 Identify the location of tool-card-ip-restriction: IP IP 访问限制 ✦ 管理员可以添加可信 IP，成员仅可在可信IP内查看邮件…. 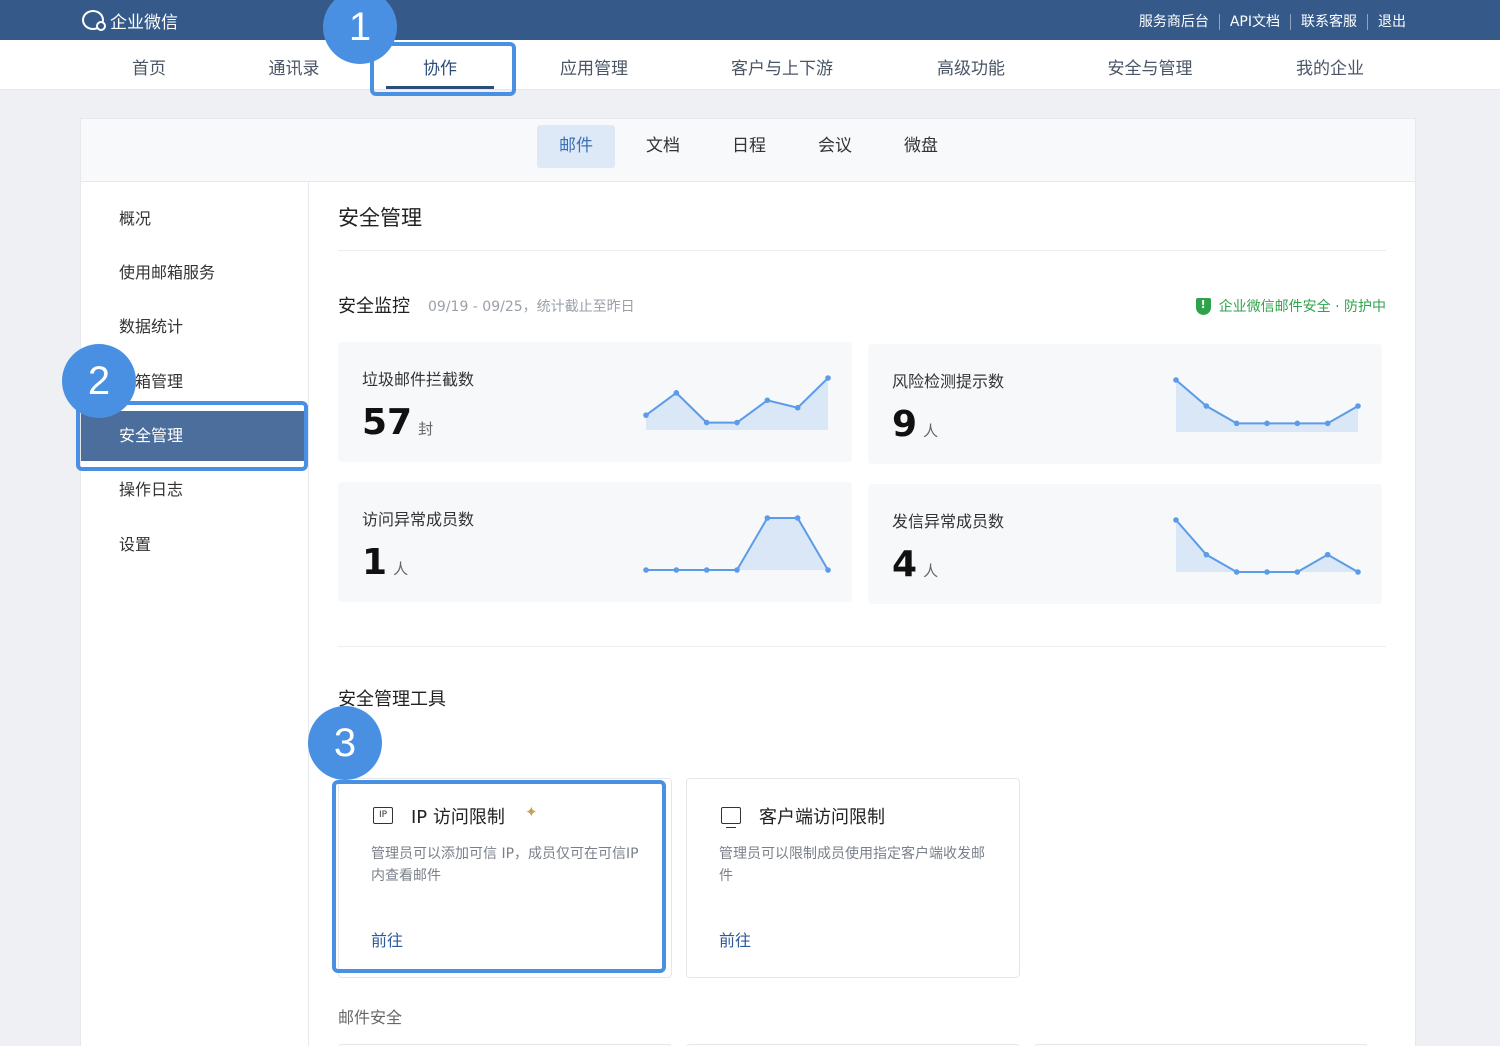
(505, 878).